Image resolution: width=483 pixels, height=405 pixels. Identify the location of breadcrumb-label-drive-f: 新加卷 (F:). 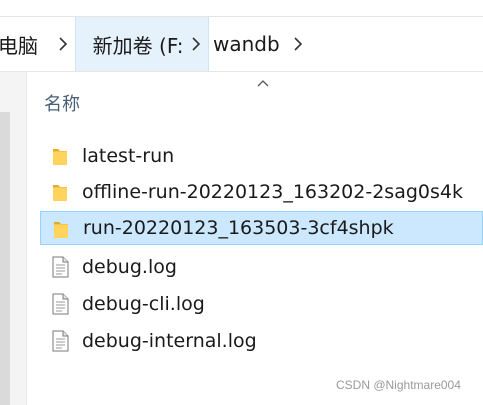
(142, 45).